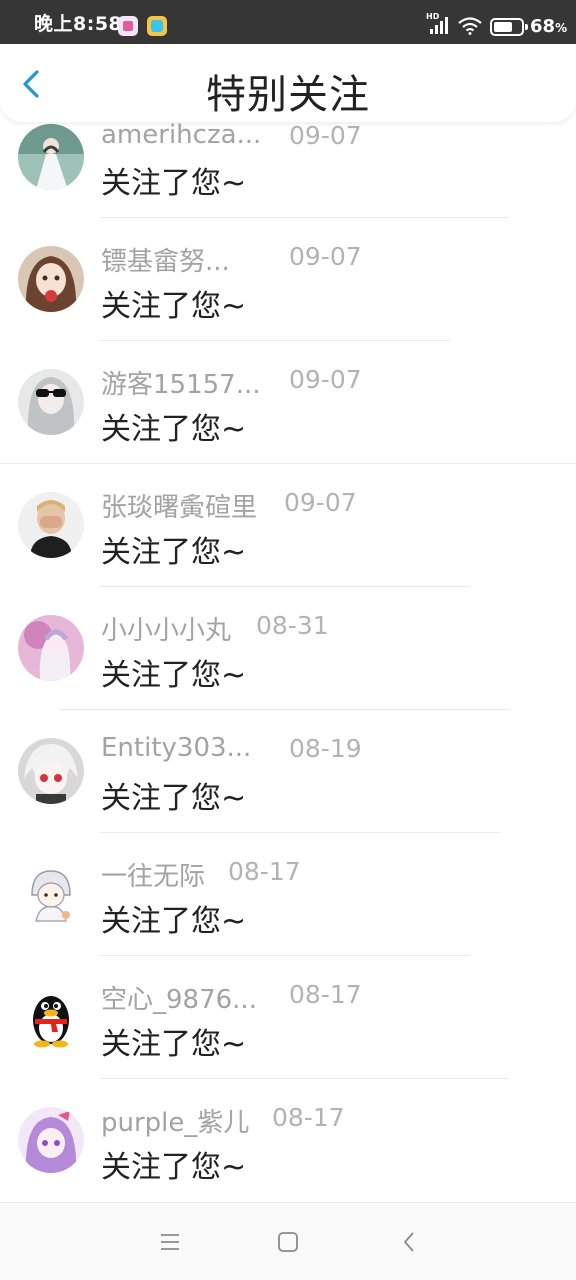 The image size is (576, 1280). Describe the element at coordinates (78, 24) in the screenshot. I see `status-time: 晚上8:58` at that location.